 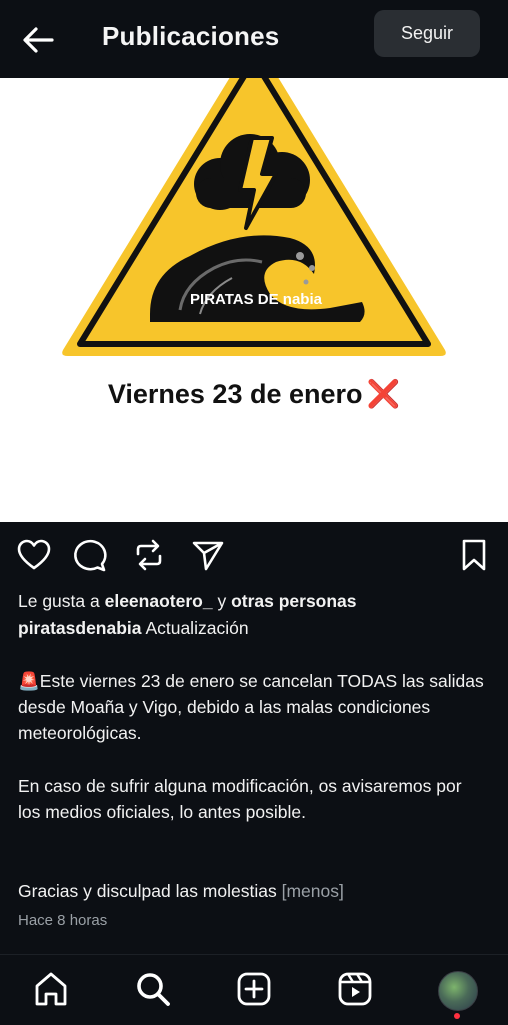 What do you see at coordinates (147, 891) in the screenshot?
I see `caption-text-3: Gracias y disculpad las molestias` at bounding box center [147, 891].